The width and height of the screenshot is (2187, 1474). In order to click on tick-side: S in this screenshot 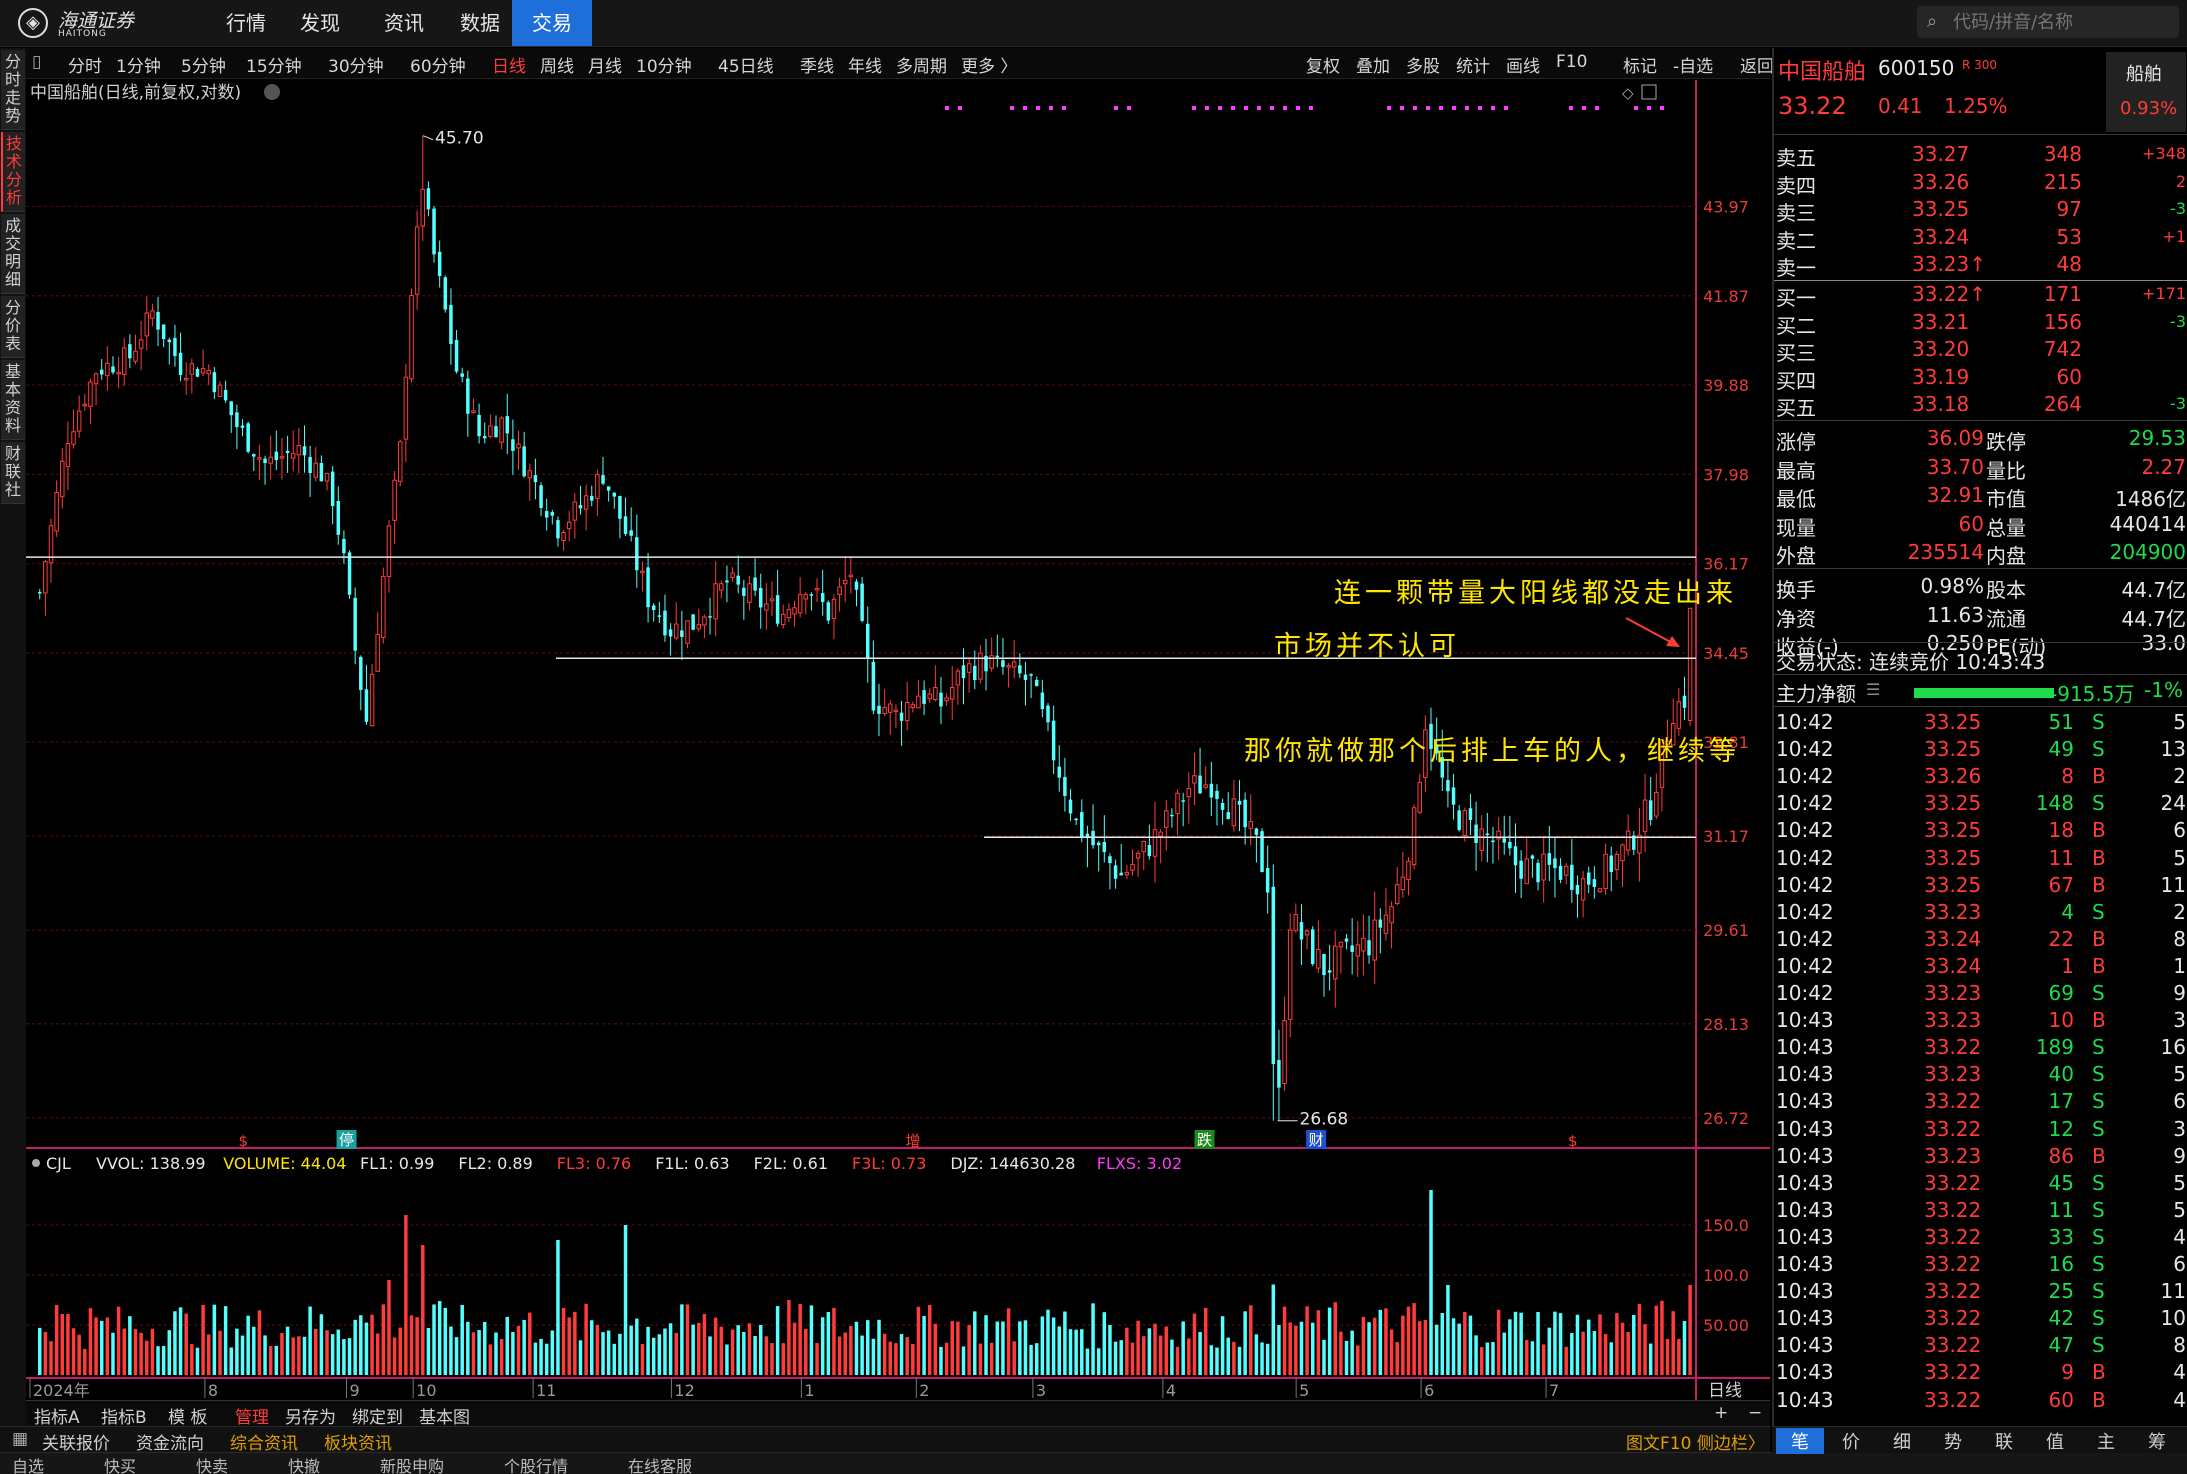, I will do `click(2098, 993)`.